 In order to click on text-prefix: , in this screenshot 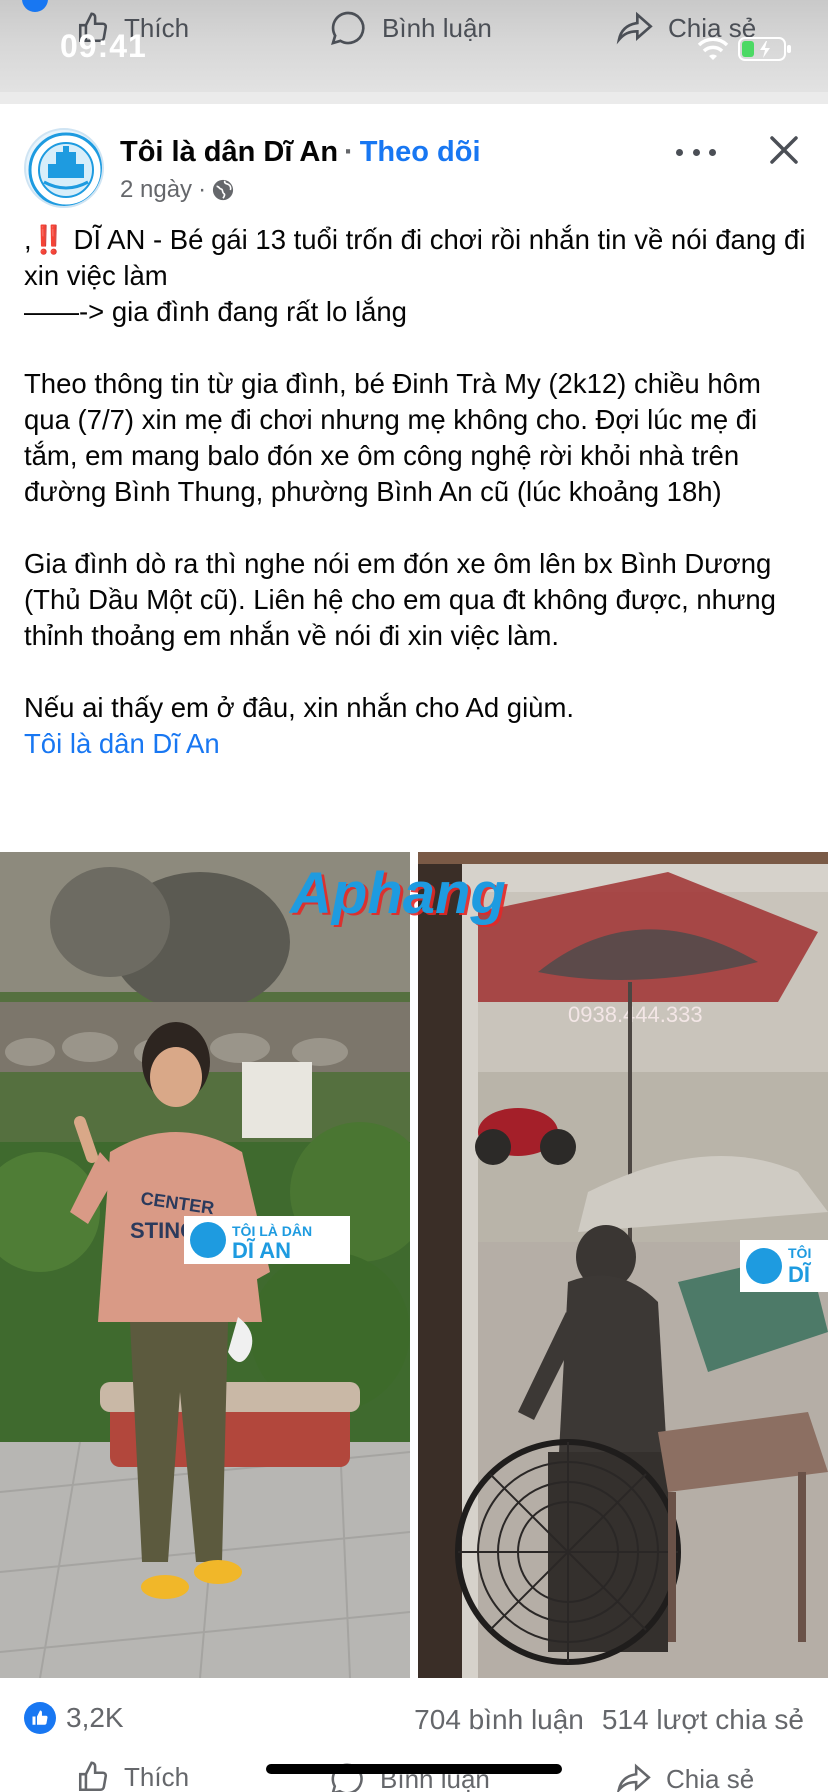, I will do `click(28, 239)`.